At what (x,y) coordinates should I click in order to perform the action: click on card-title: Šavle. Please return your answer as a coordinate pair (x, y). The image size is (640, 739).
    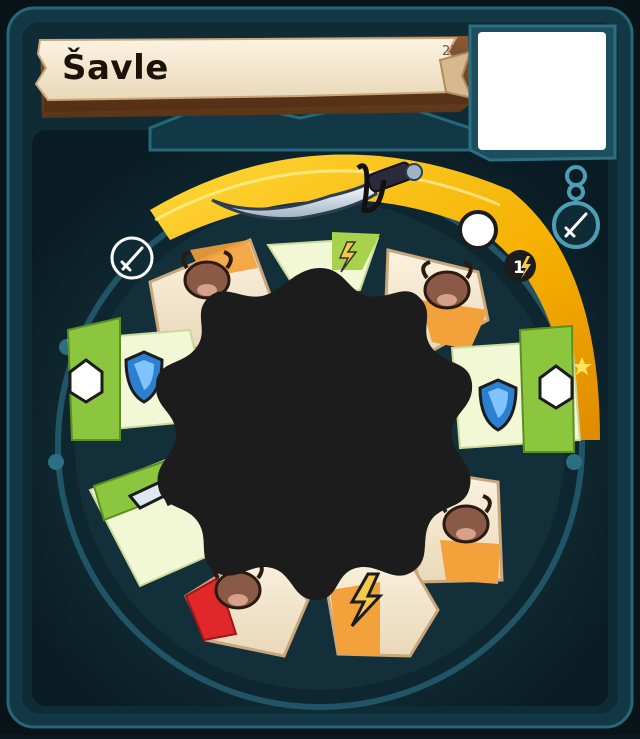
    Looking at the image, I should click on (115, 68).